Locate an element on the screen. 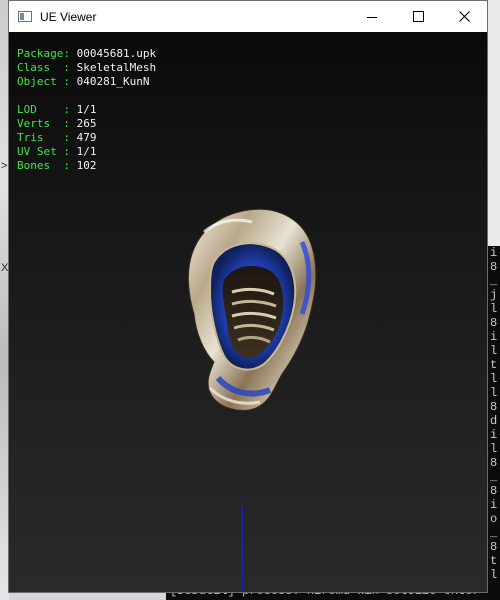 The image size is (500, 600). info-row-uv-set: UV Set : 1/1 is located at coordinates (86, 152).